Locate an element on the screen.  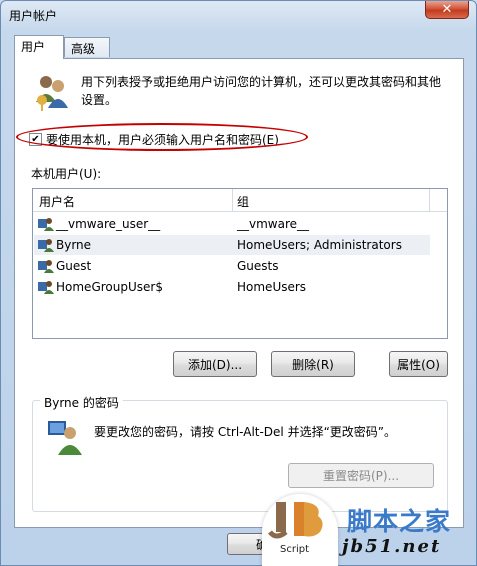
close-icon: ✕ is located at coordinates (447, 9).